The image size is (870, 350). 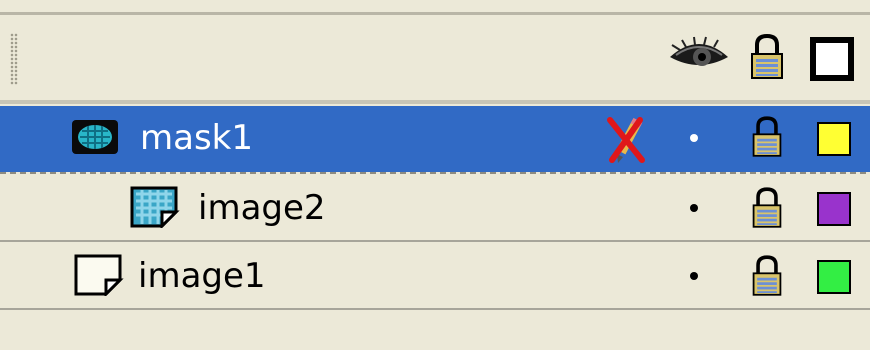 I want to click on pencil-crossed-icon, so click(x=627, y=140).